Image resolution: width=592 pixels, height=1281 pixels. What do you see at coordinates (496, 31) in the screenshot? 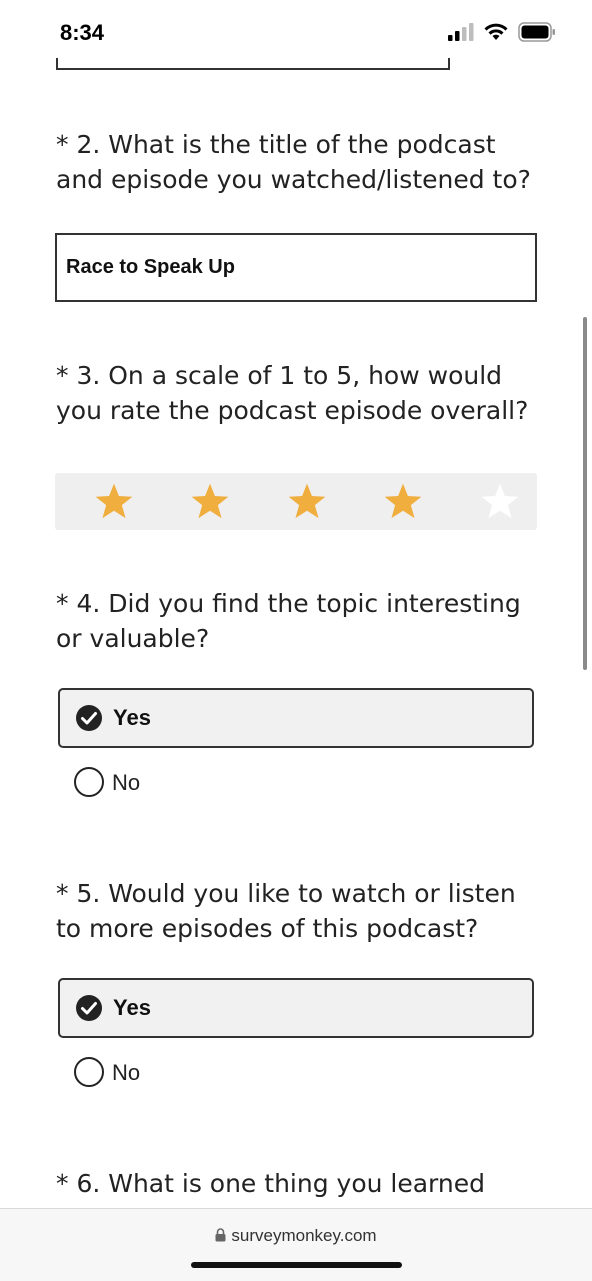
I see `wifi-icon` at bounding box center [496, 31].